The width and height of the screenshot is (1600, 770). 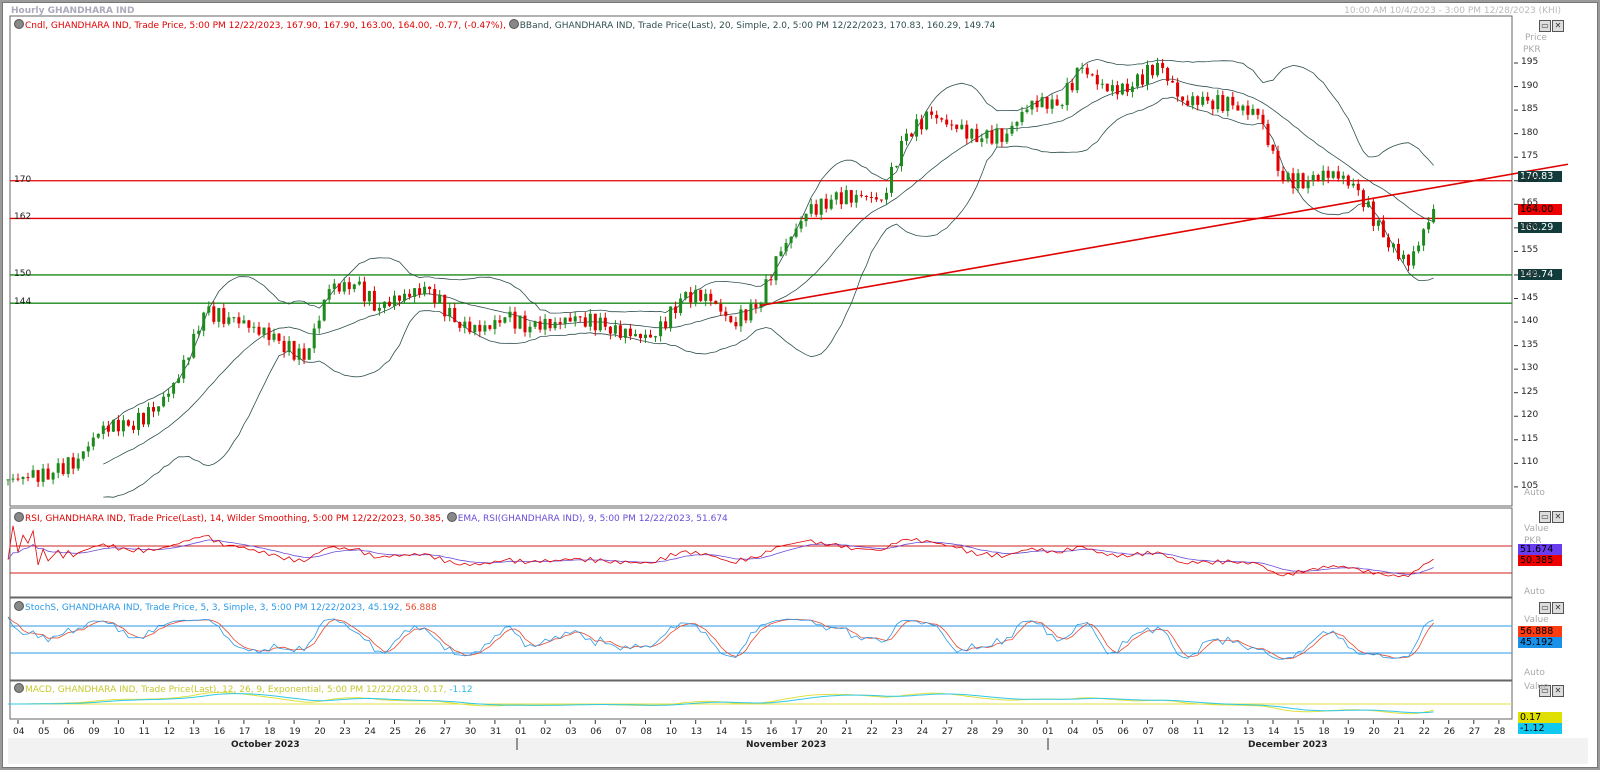 What do you see at coordinates (1530, 62) in the screenshot?
I see `y-tick-label: 195` at bounding box center [1530, 62].